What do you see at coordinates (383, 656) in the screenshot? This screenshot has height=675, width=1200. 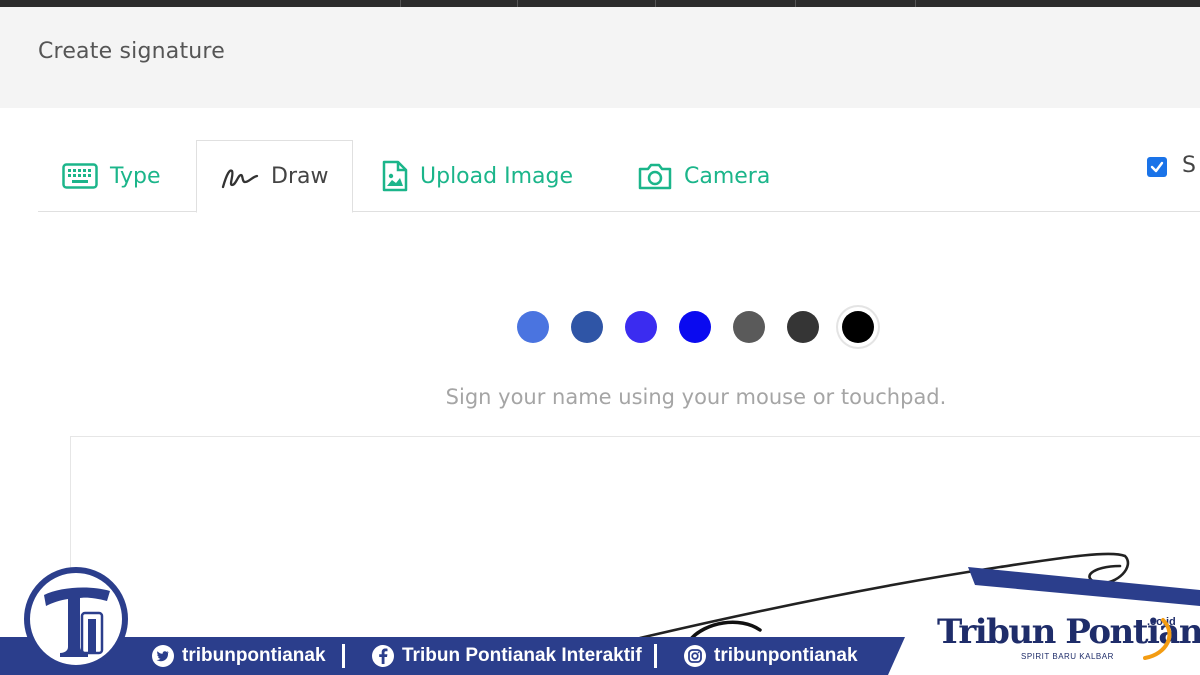 I see `facebook-icon` at bounding box center [383, 656].